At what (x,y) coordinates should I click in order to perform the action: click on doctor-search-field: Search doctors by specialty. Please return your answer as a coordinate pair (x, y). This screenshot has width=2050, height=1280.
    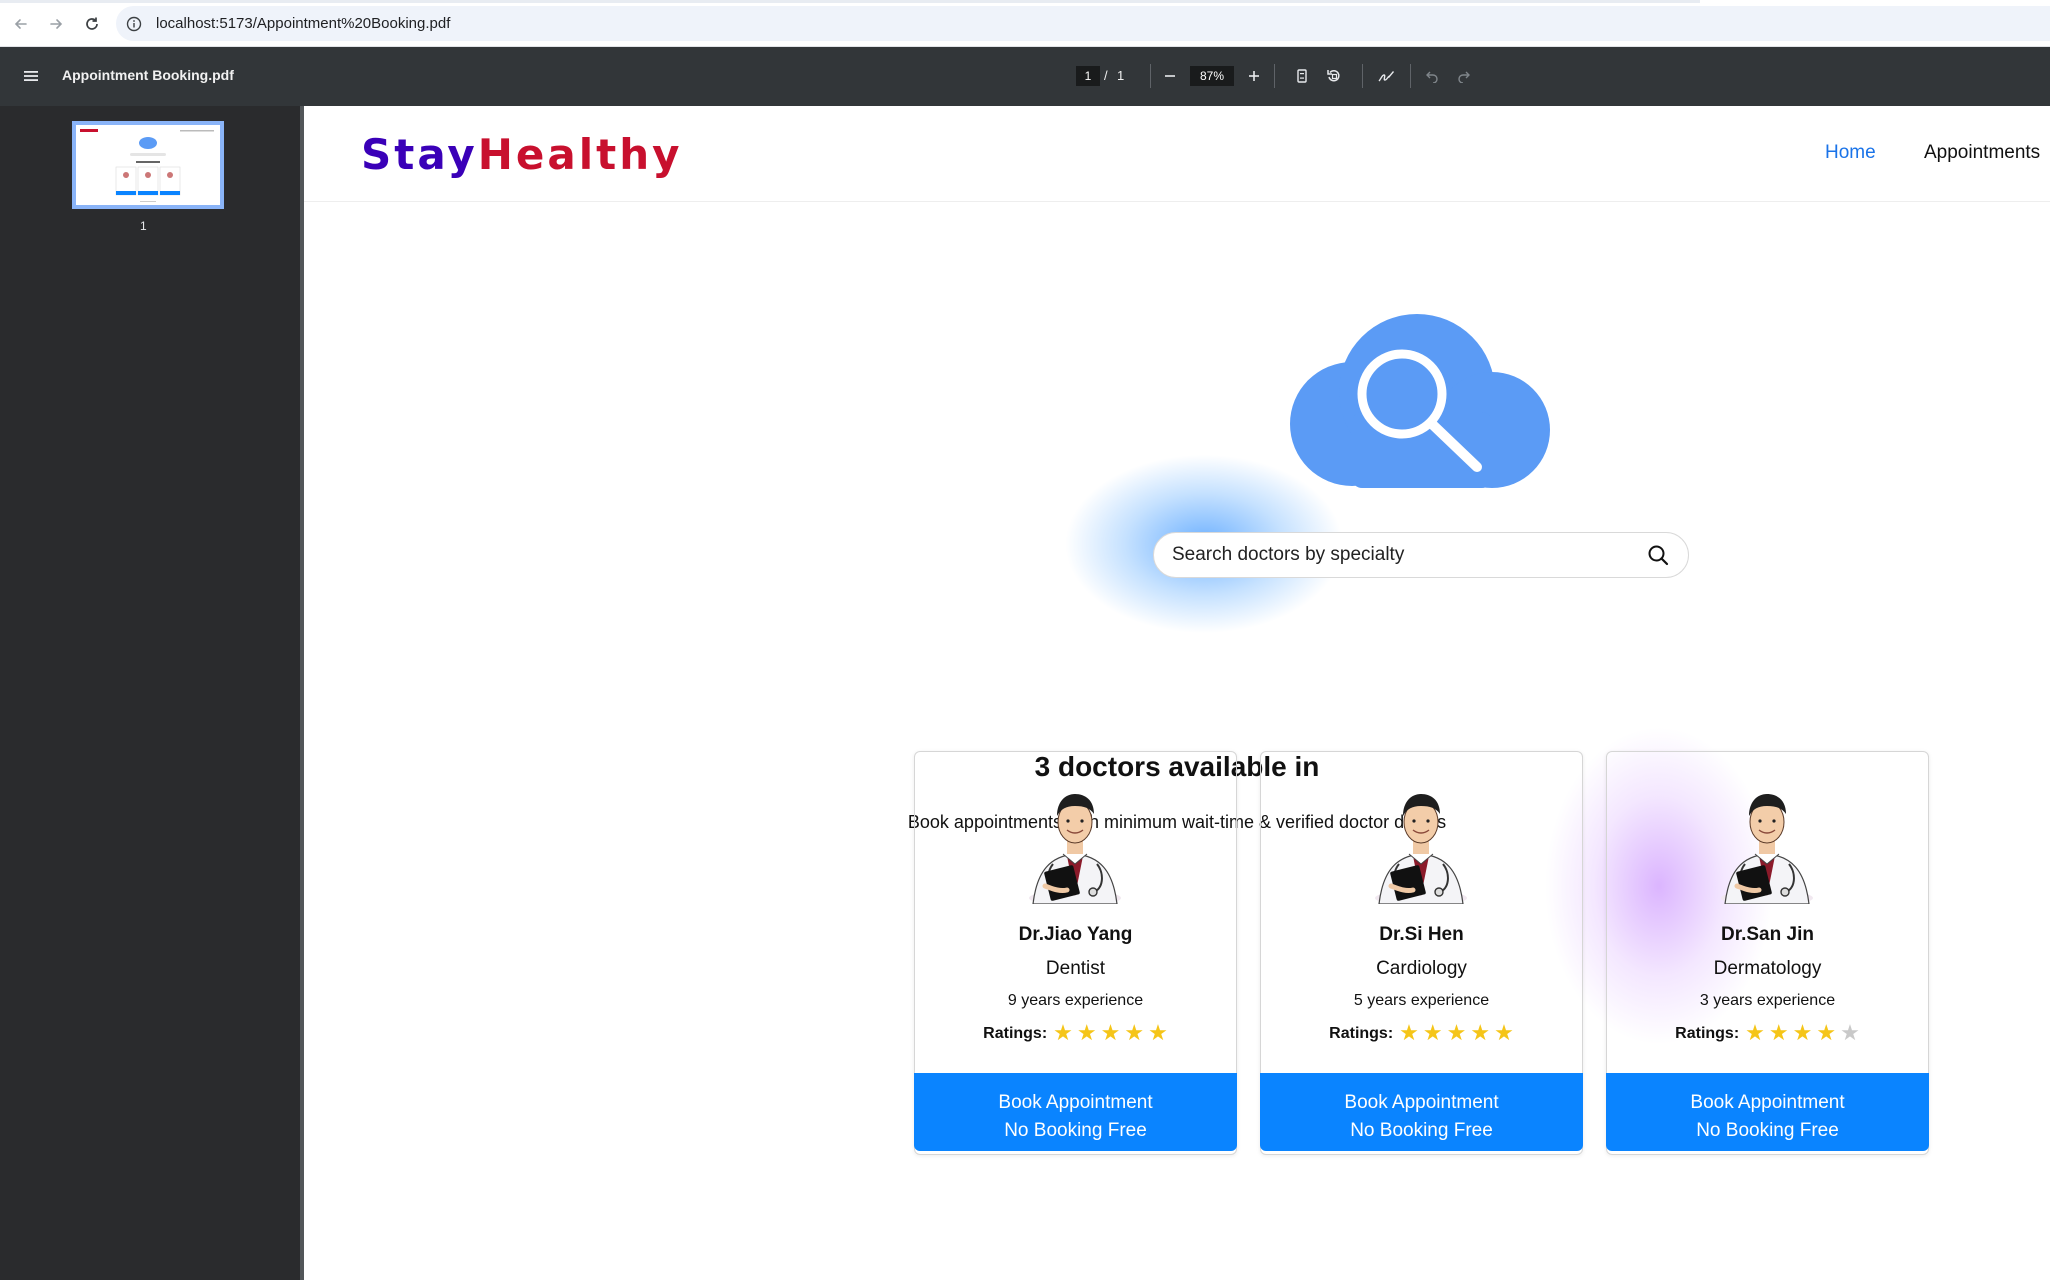
    Looking at the image, I should click on (1421, 555).